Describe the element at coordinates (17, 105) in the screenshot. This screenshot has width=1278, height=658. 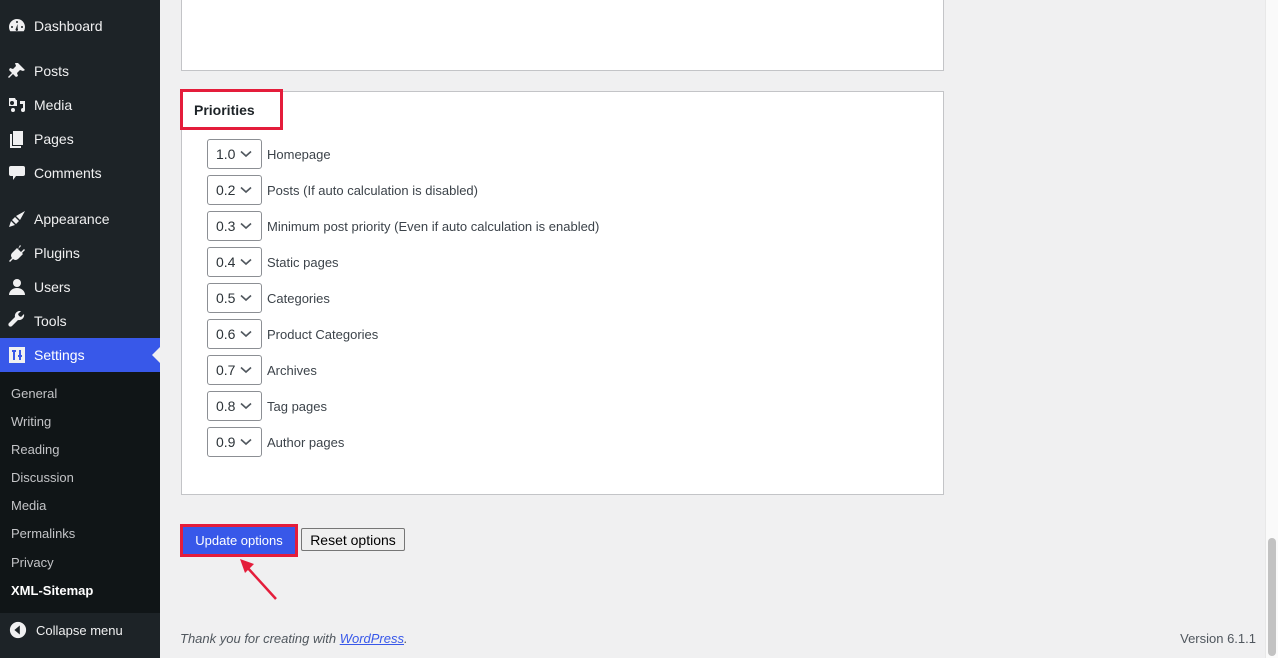
I see `media-icon` at that location.